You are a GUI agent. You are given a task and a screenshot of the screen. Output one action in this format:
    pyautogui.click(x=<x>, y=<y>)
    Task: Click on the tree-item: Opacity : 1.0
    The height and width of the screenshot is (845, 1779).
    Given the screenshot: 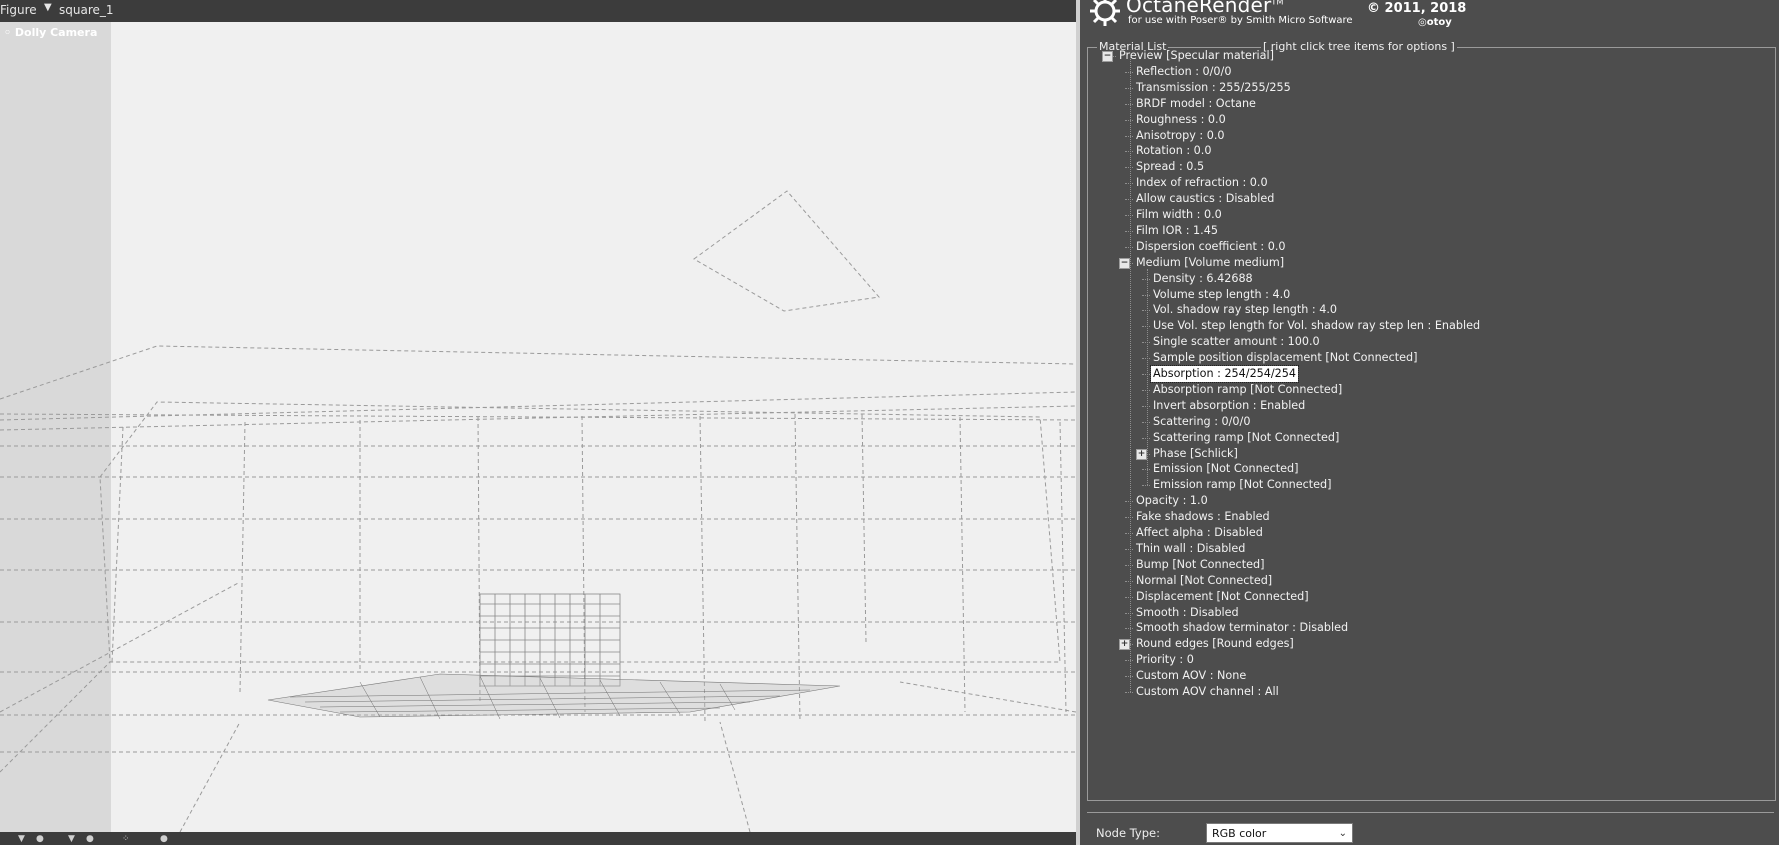 What is the action you would take?
    pyautogui.click(x=1172, y=501)
    